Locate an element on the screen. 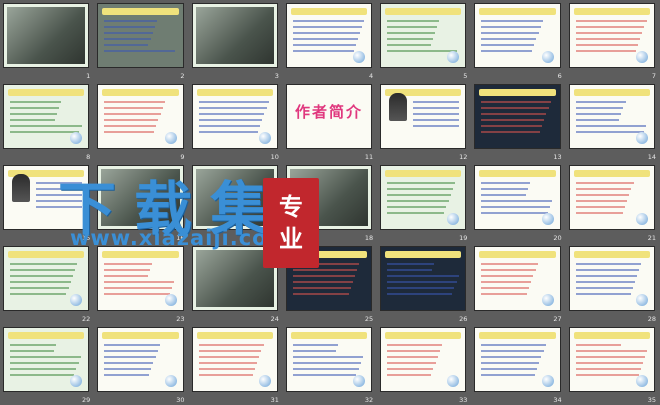 Image resolution: width=660 pixels, height=405 pixels. slide-thumbnail: 22 is located at coordinates (47, 283).